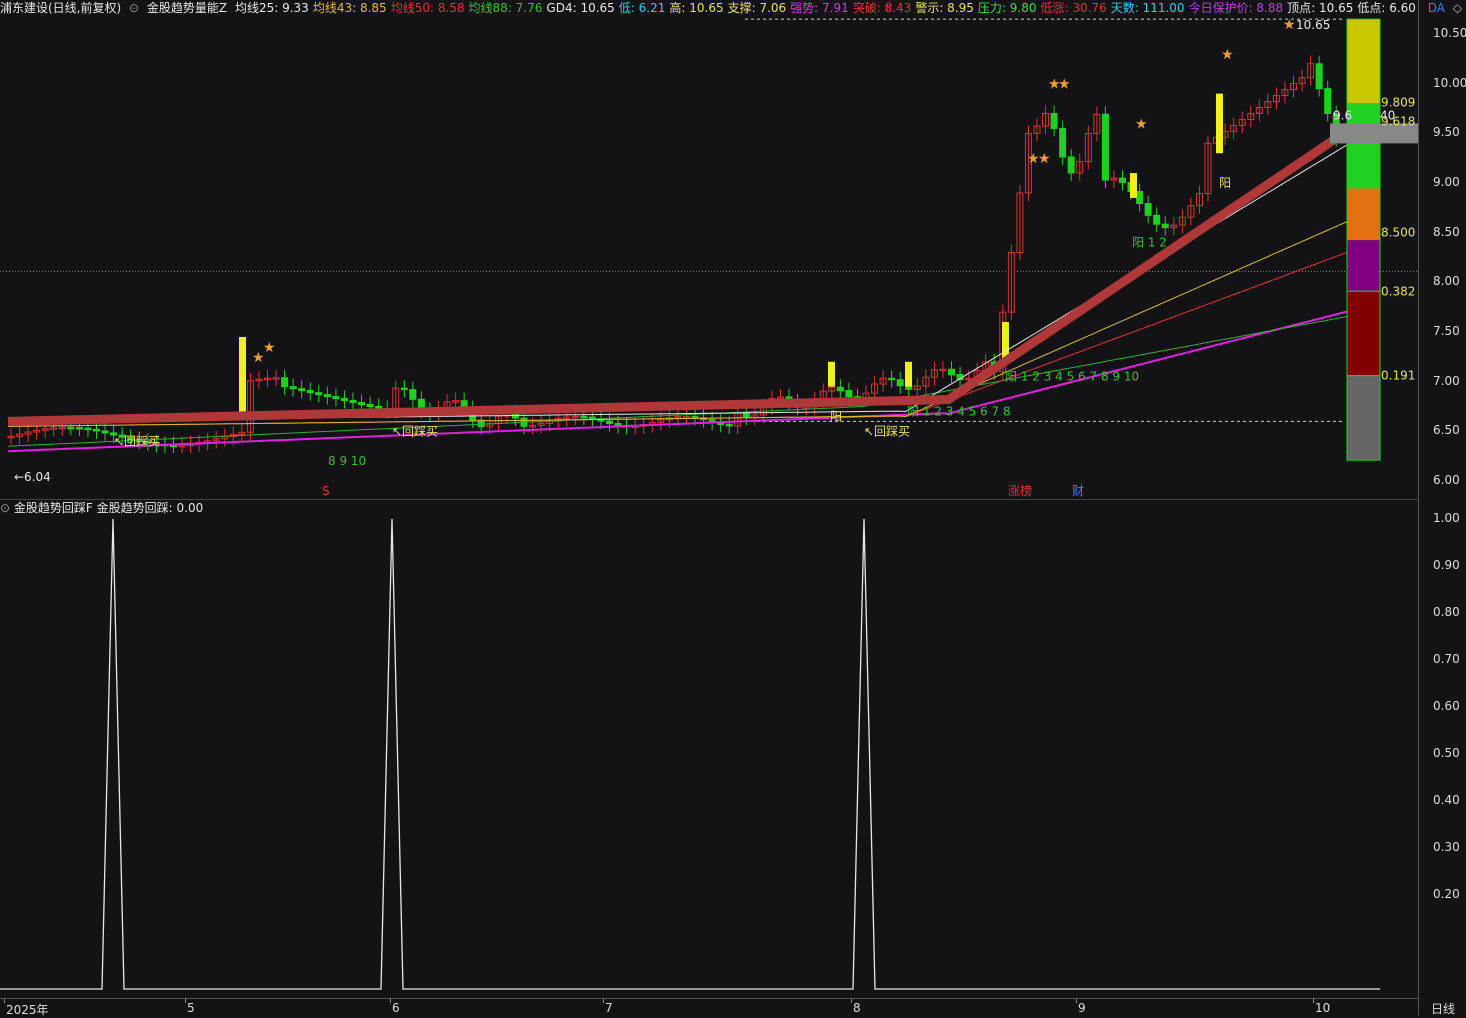 The image size is (1466, 1018). Describe the element at coordinates (1398, 233) in the screenshot. I see `fib-level-label: 8.500` at that location.